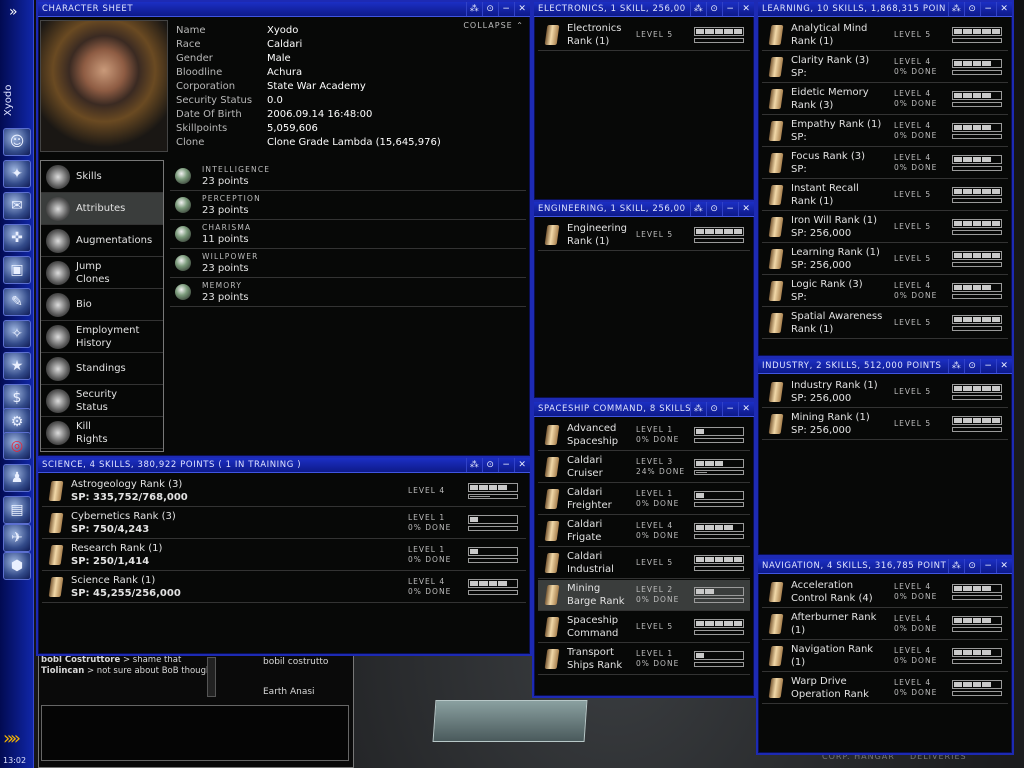 This screenshot has width=1024, height=768. What do you see at coordinates (17, 238) in the screenshot?
I see `market-icon: ✜` at bounding box center [17, 238].